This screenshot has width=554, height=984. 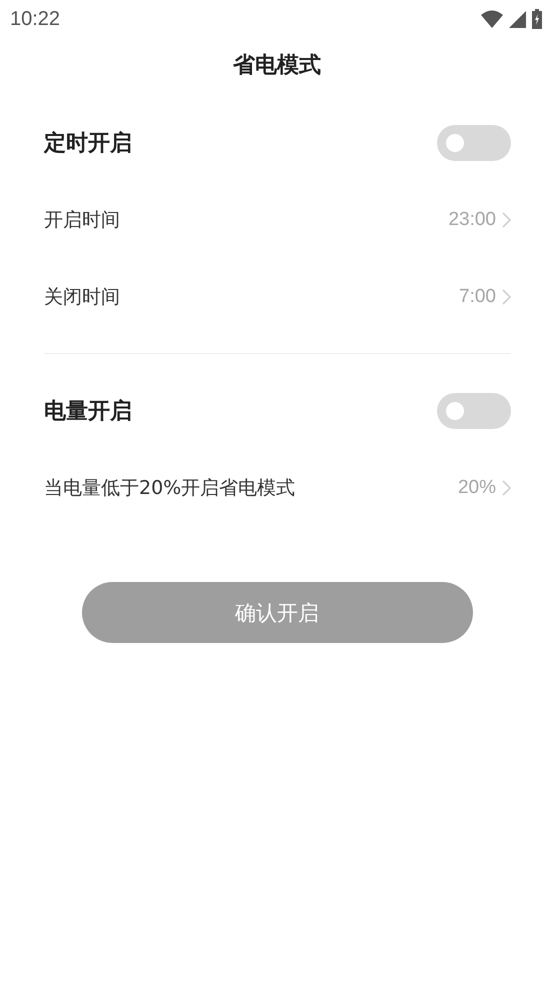 What do you see at coordinates (477, 297) in the screenshot?
I see `setting-value: 7:00` at bounding box center [477, 297].